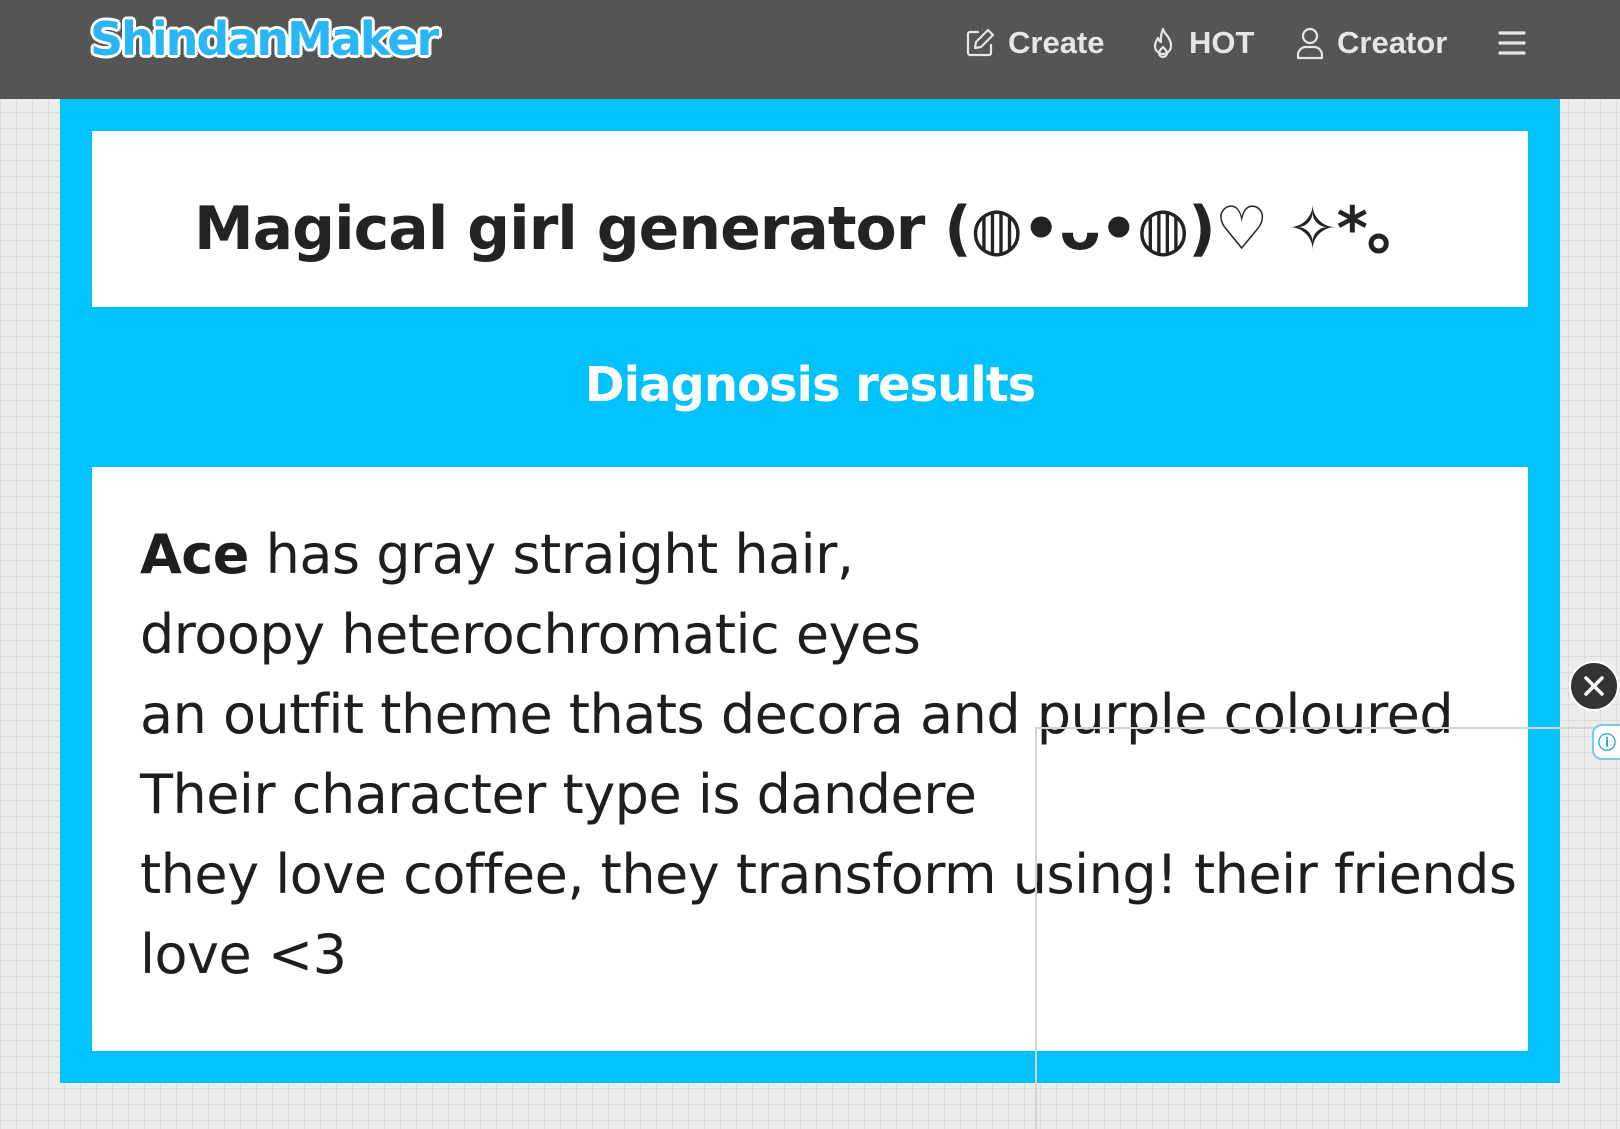 This screenshot has width=1620, height=1129. I want to click on close-icon, so click(1594, 686).